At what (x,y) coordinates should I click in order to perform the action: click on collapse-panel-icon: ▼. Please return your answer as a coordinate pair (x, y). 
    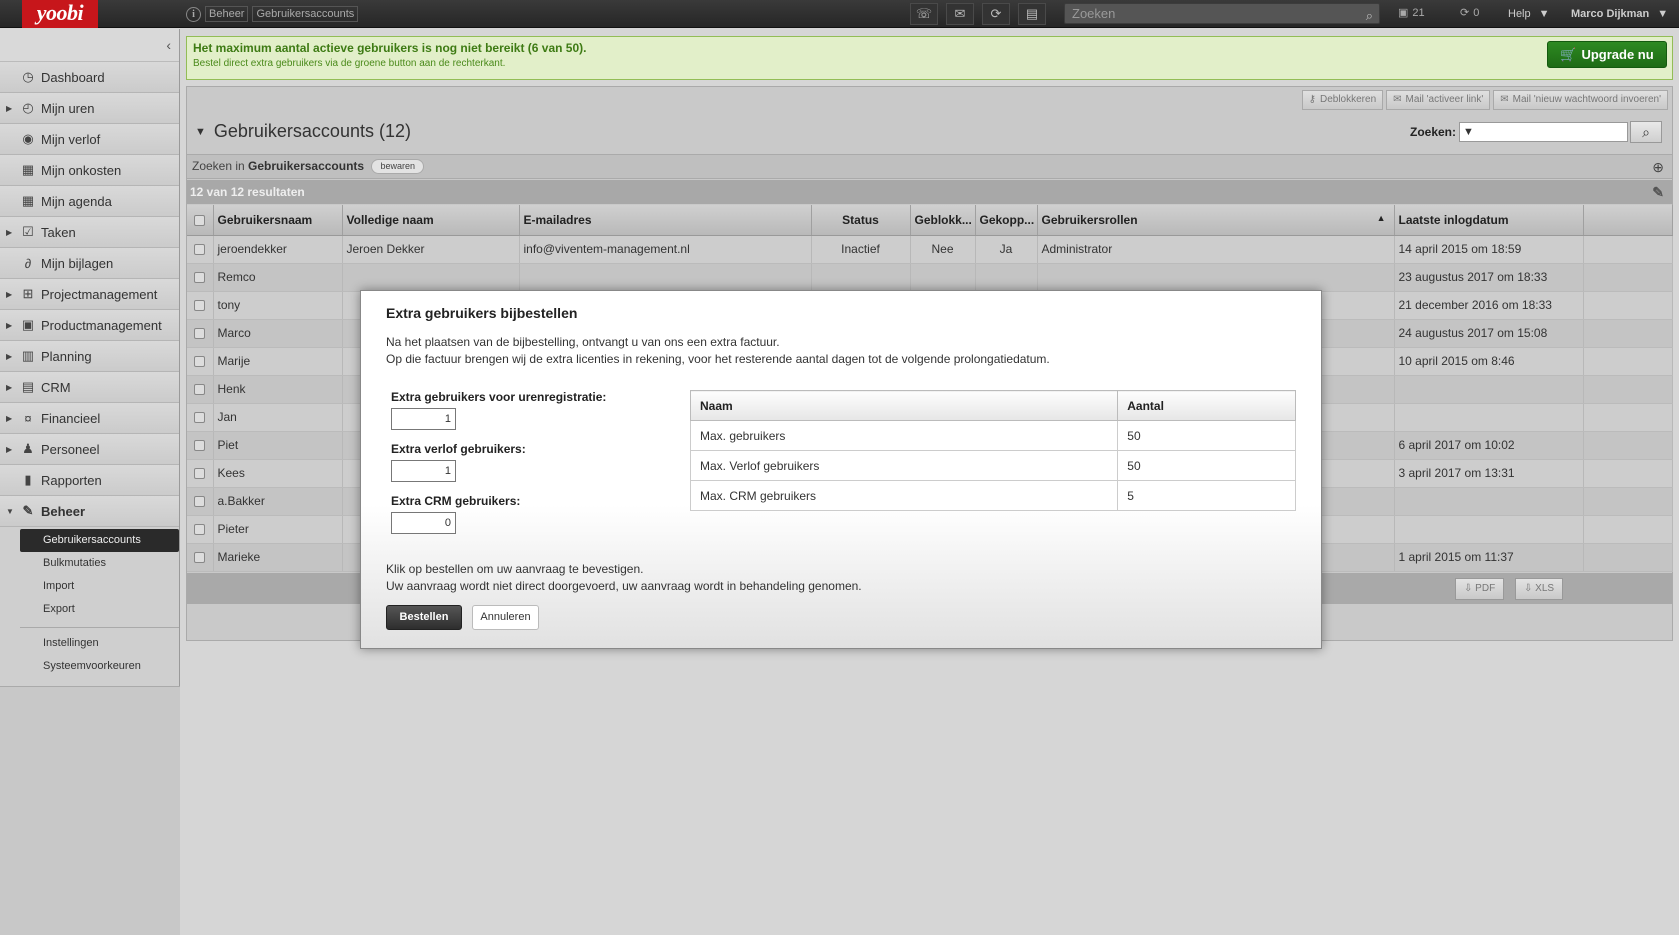
    Looking at the image, I should click on (200, 132).